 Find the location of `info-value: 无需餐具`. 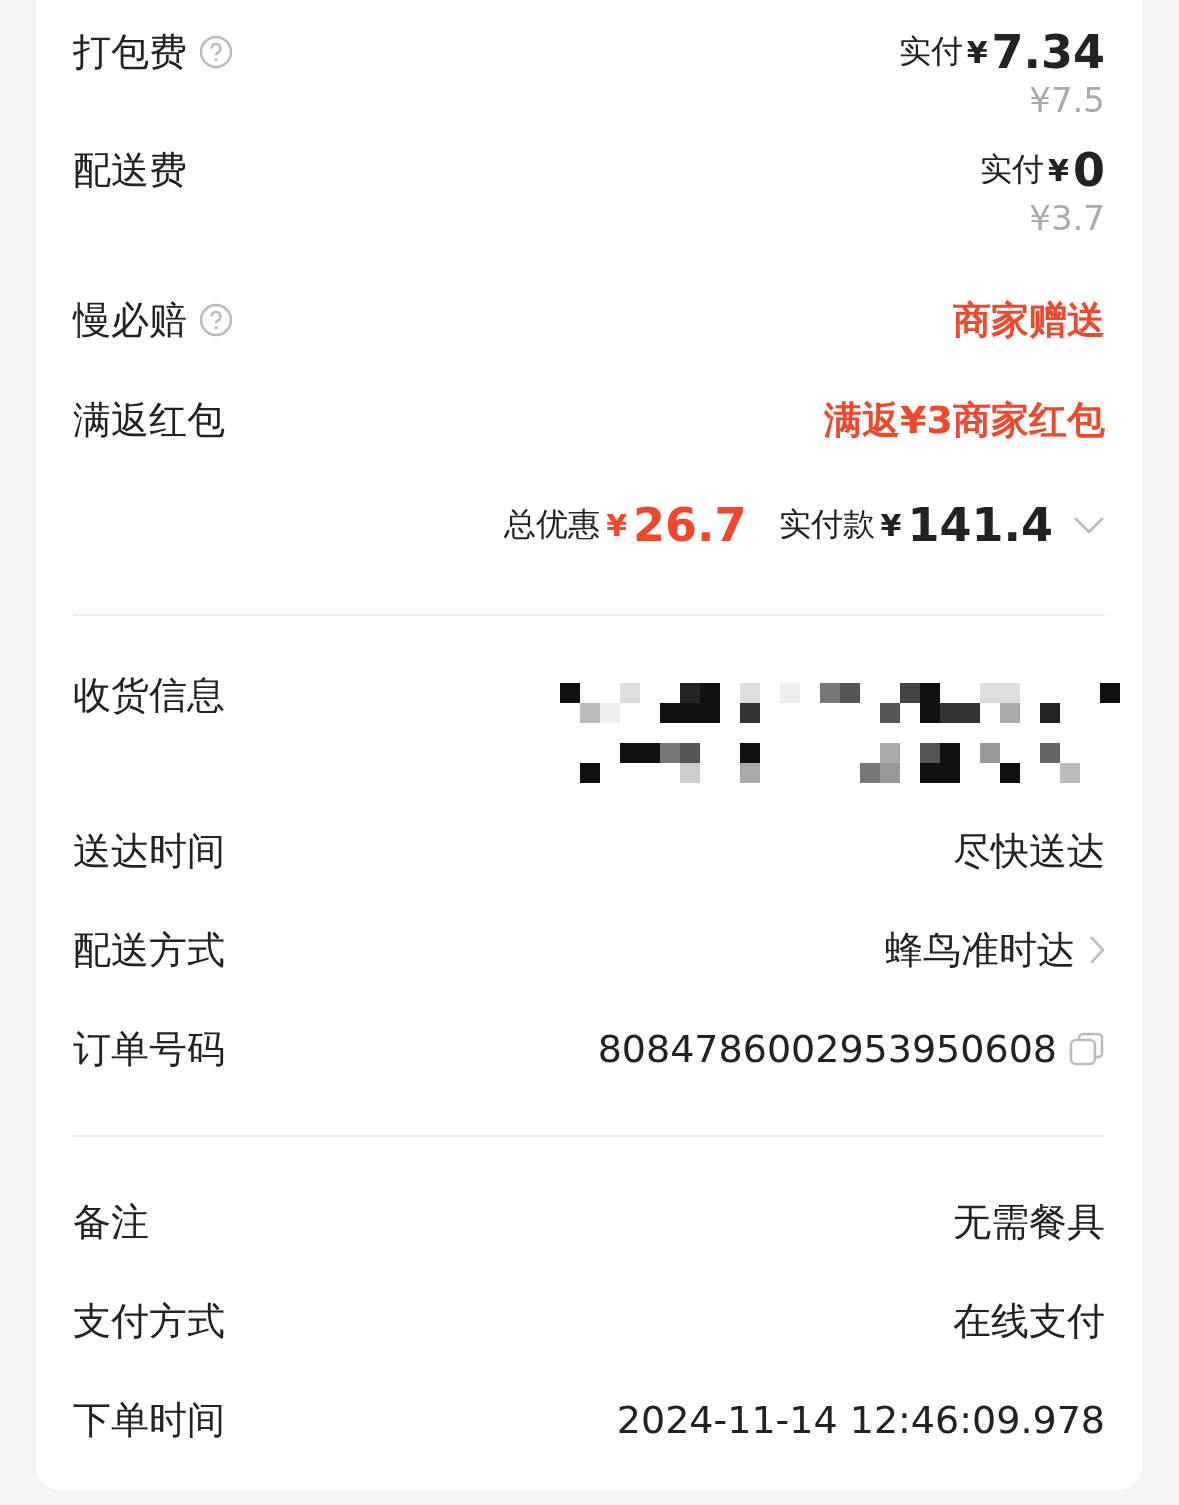

info-value: 无需餐具 is located at coordinates (1029, 1222).